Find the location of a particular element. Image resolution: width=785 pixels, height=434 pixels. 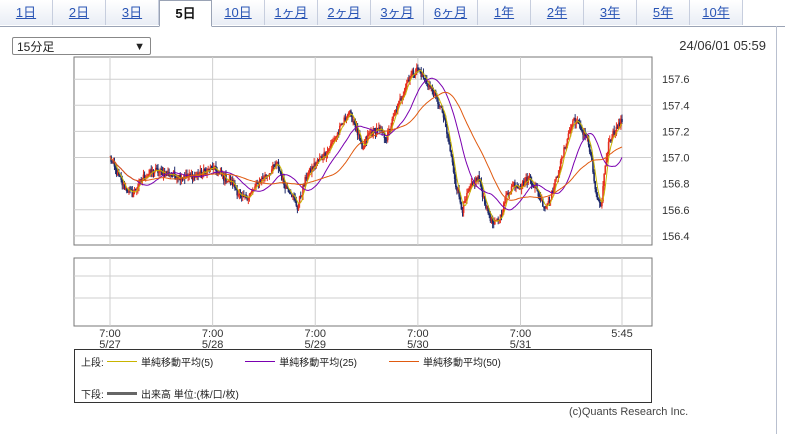

legend-lower-label: 下段: is located at coordinates (92, 395).